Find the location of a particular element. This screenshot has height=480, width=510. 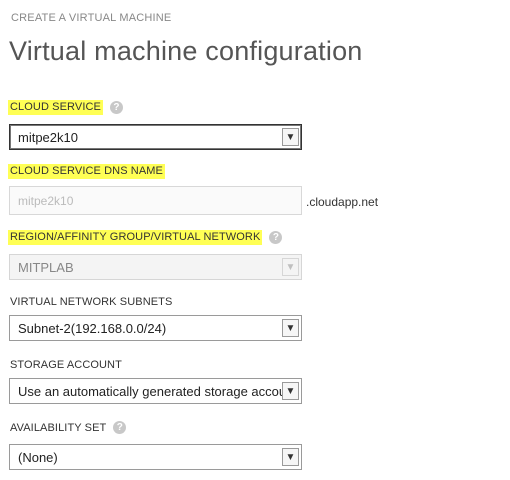

availability-select: (None) ▼ is located at coordinates (155, 457).